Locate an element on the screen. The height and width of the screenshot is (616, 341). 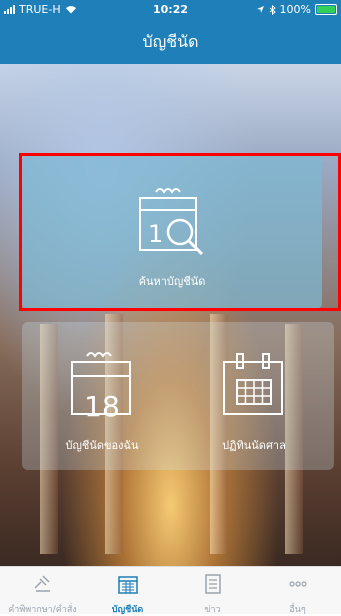
battery-percent: 100% is located at coordinates (295, 9).